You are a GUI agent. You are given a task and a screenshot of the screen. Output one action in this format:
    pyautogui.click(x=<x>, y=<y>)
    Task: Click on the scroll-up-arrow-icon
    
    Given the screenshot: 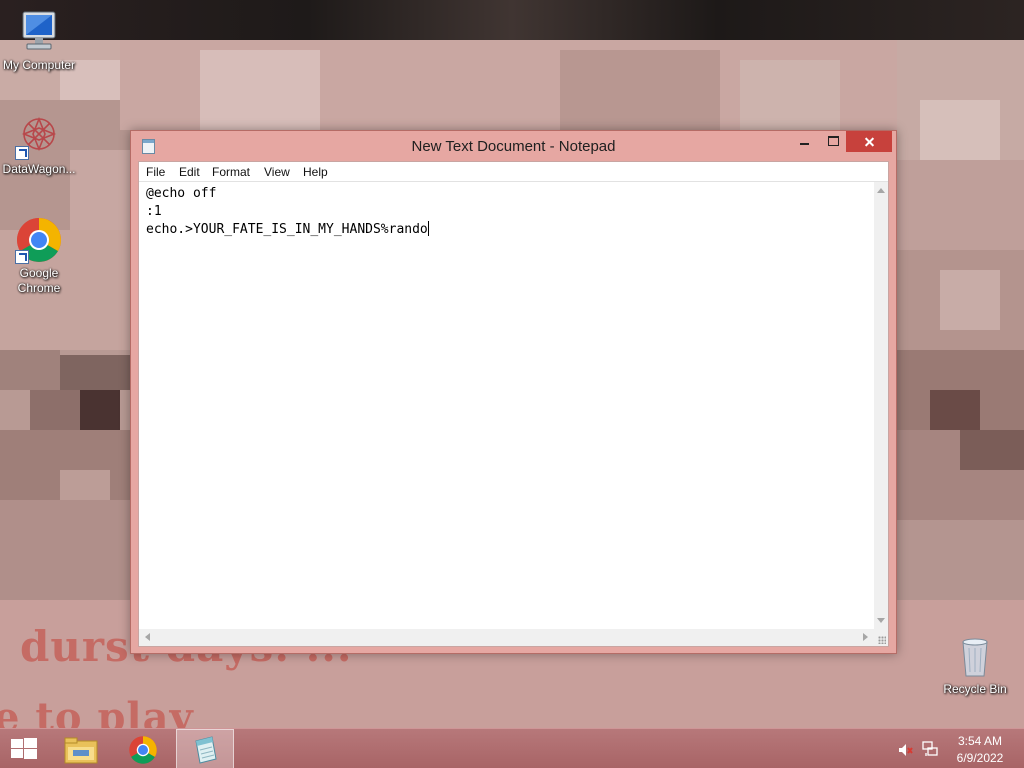 What is the action you would take?
    pyautogui.click(x=881, y=190)
    